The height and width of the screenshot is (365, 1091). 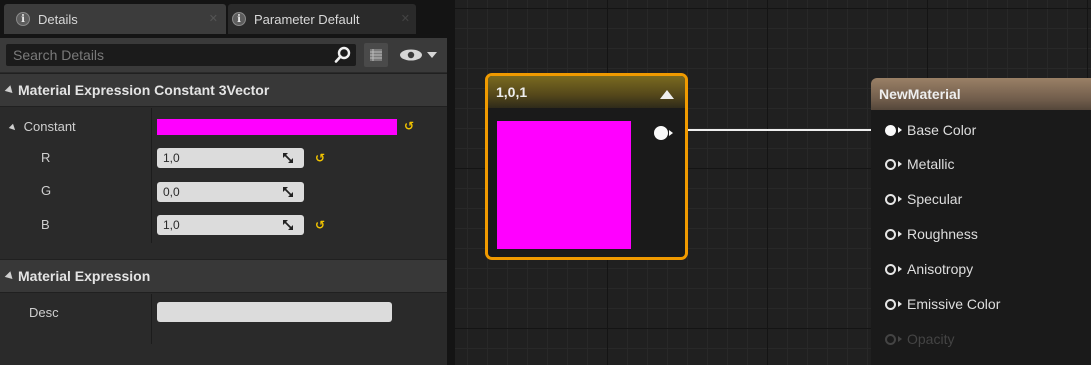 What do you see at coordinates (171, 158) in the screenshot?
I see `r-value: 1,0` at bounding box center [171, 158].